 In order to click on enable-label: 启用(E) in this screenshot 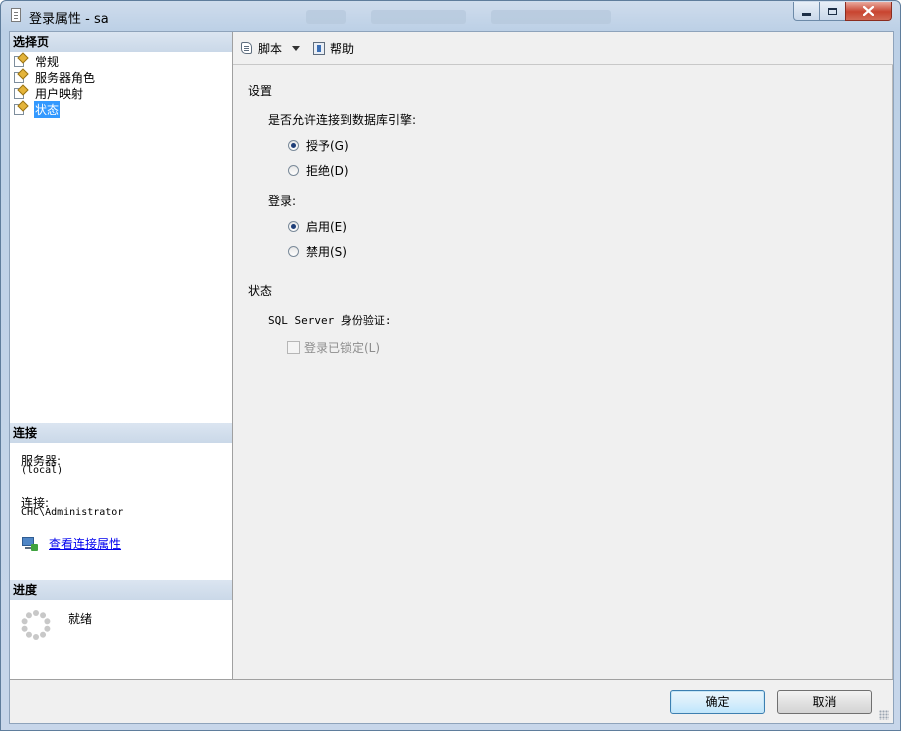, I will do `click(326, 227)`.